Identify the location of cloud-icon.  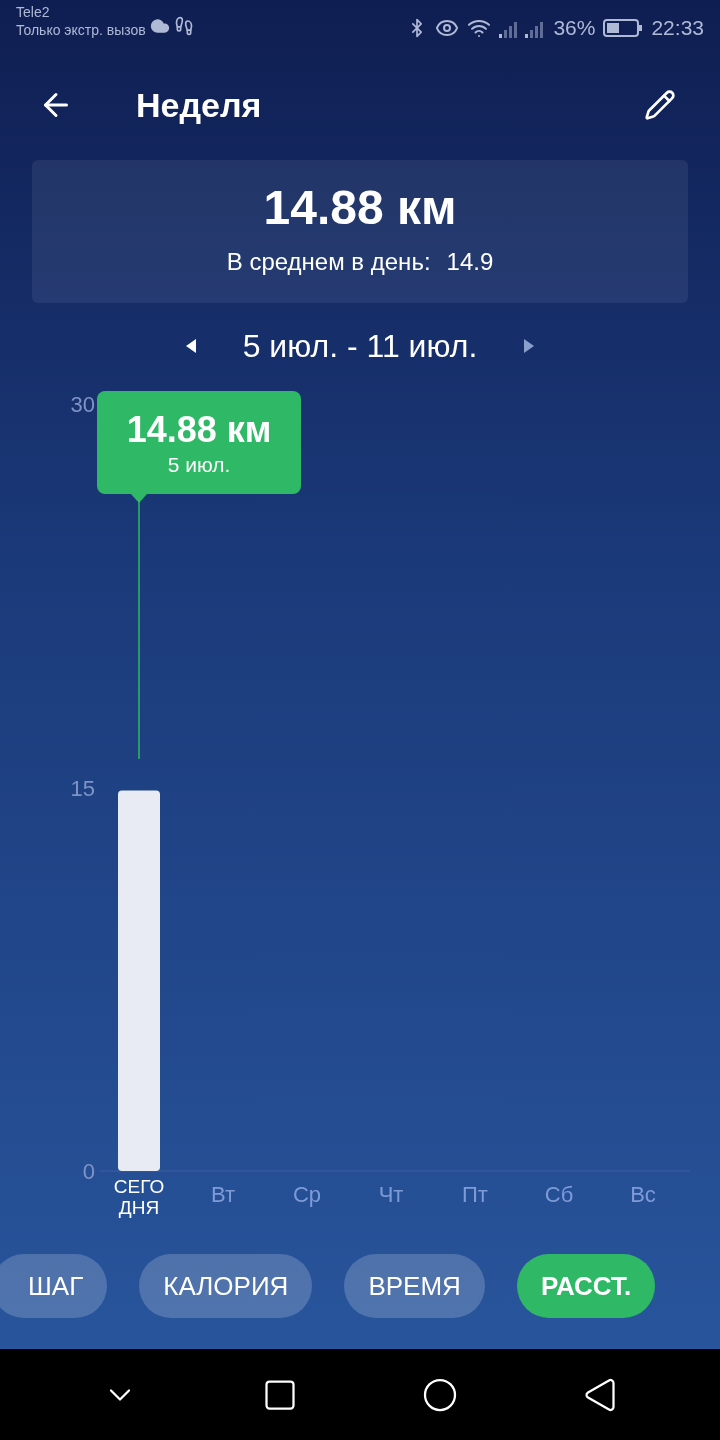
(159, 26).